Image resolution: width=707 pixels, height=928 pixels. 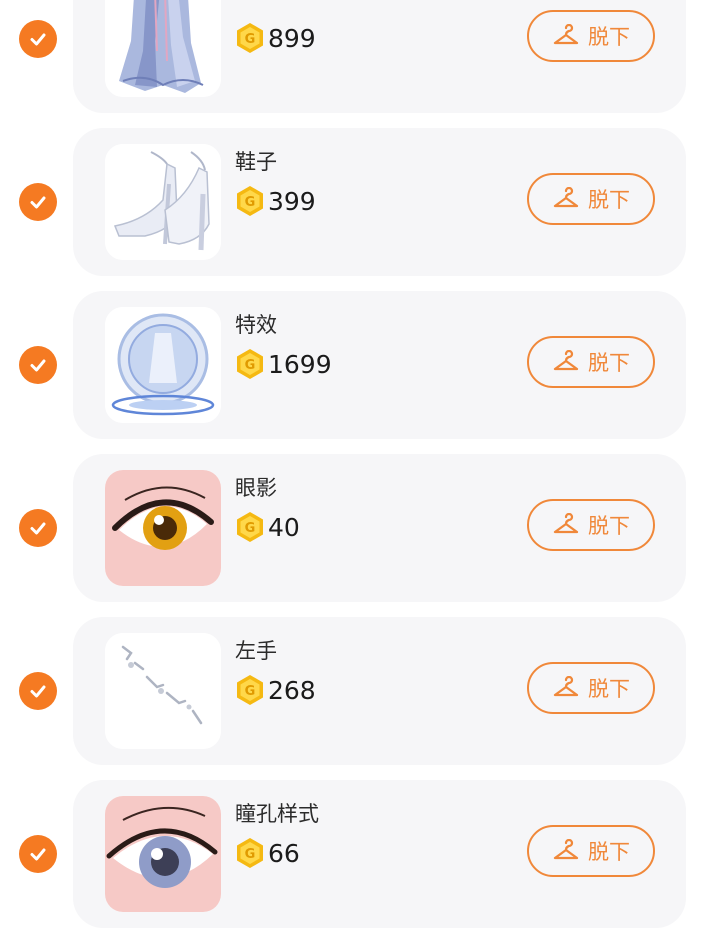 What do you see at coordinates (379, 691) in the screenshot?
I see `item-card: 左手 G 268 脱下` at bounding box center [379, 691].